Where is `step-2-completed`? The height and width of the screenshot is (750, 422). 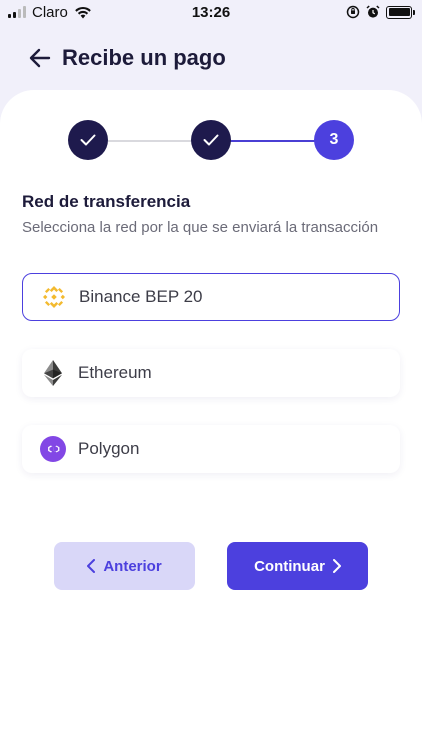 step-2-completed is located at coordinates (211, 140).